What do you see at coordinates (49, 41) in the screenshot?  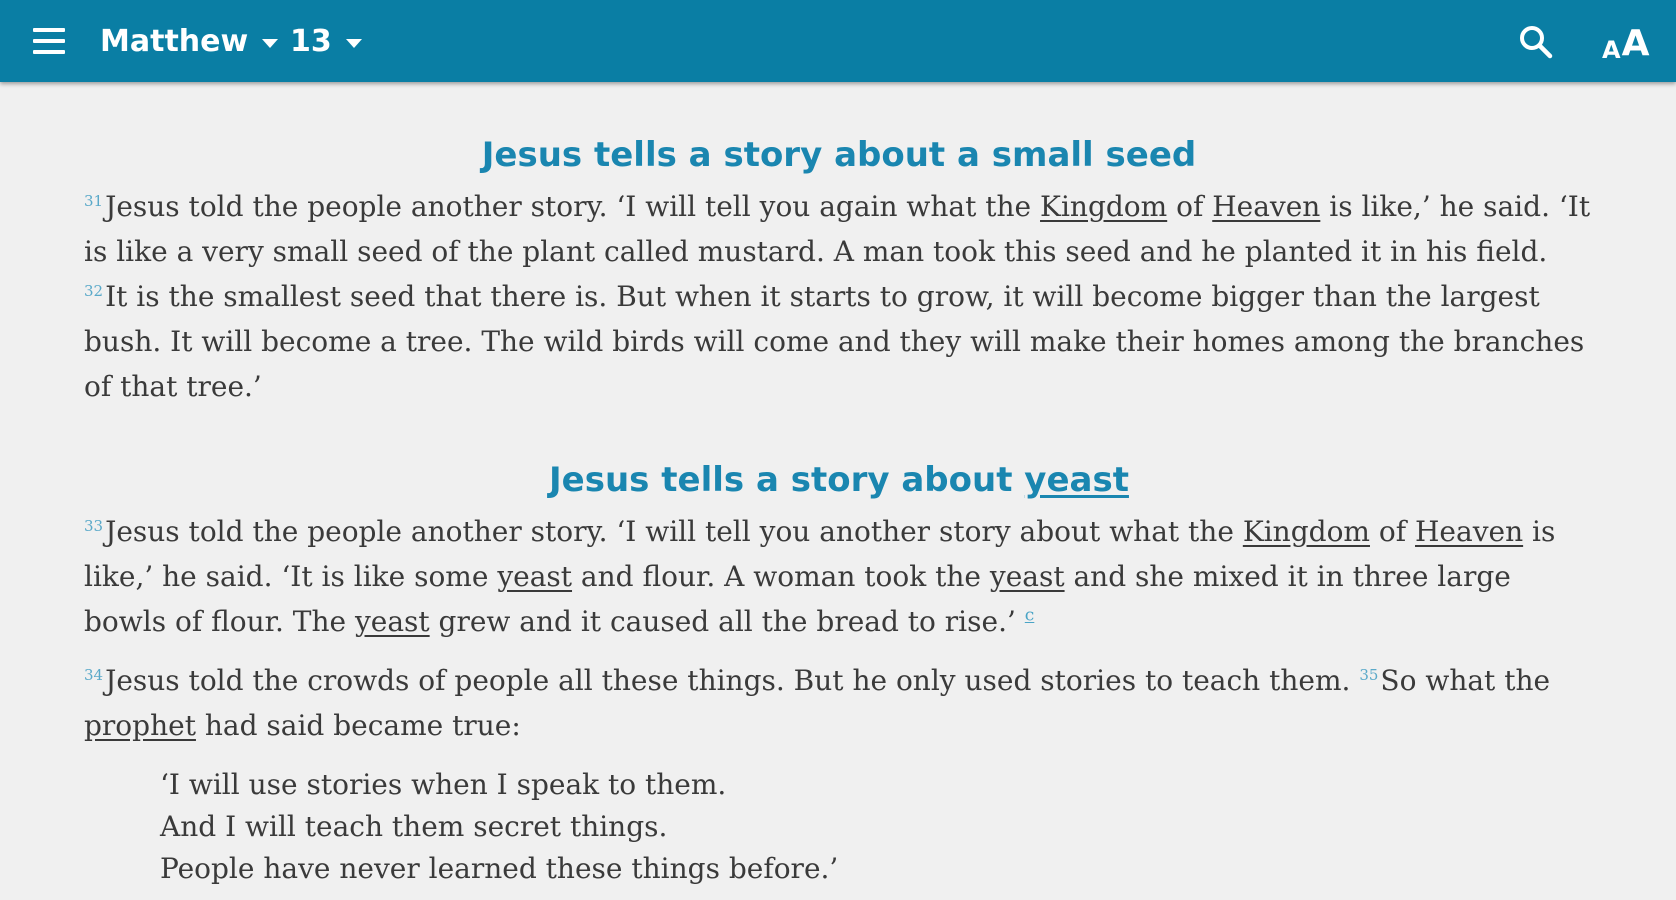 I see `hamburger-menu-icon` at bounding box center [49, 41].